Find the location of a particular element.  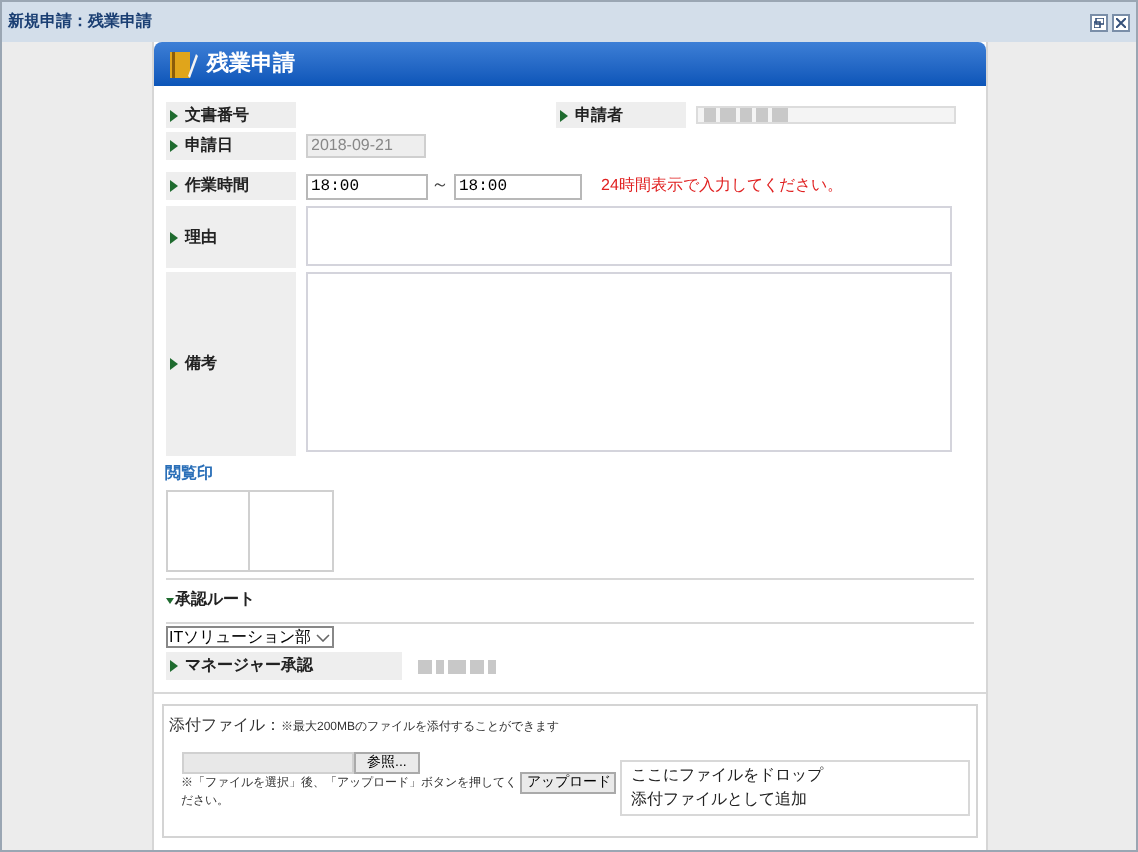

field-label: 申請日 is located at coordinates (209, 146).